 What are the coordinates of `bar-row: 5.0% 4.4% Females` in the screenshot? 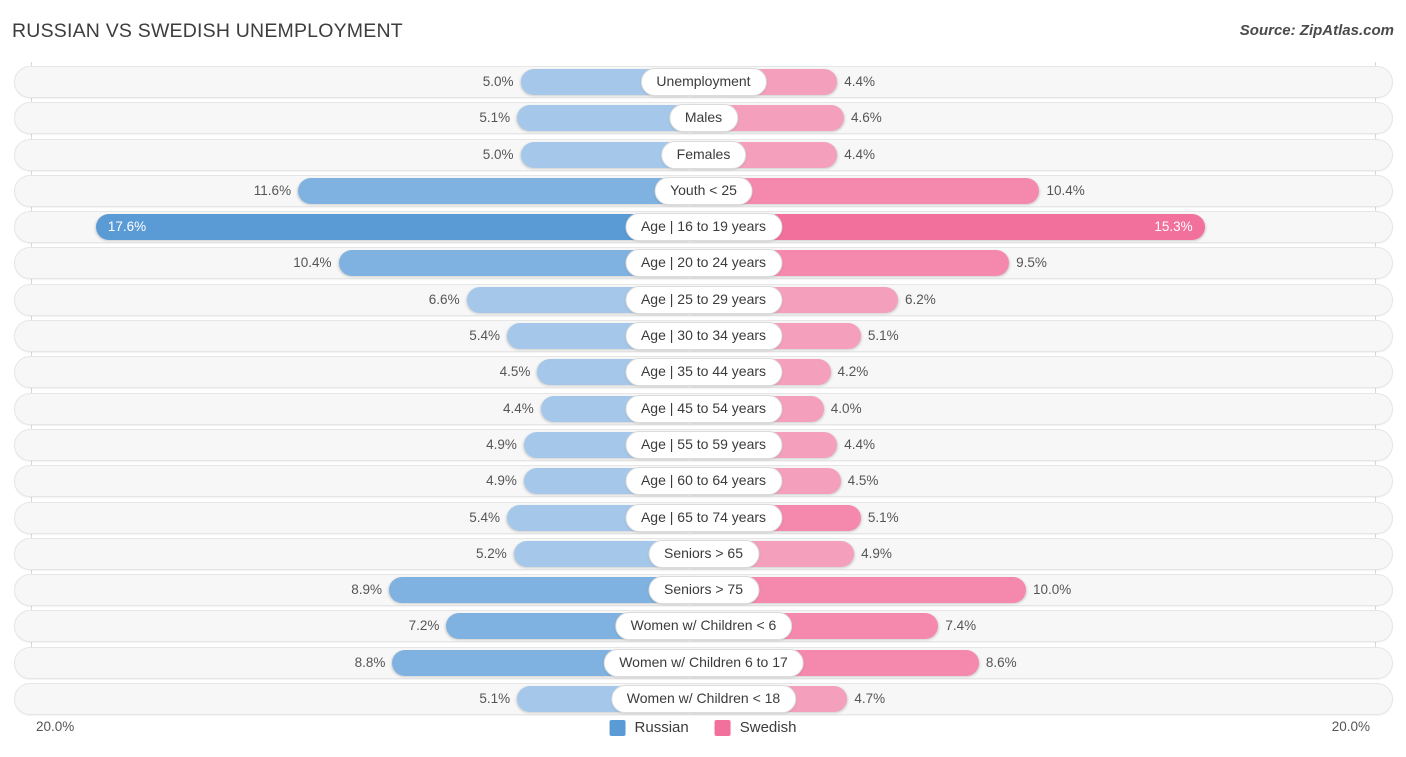 It's located at (703, 154).